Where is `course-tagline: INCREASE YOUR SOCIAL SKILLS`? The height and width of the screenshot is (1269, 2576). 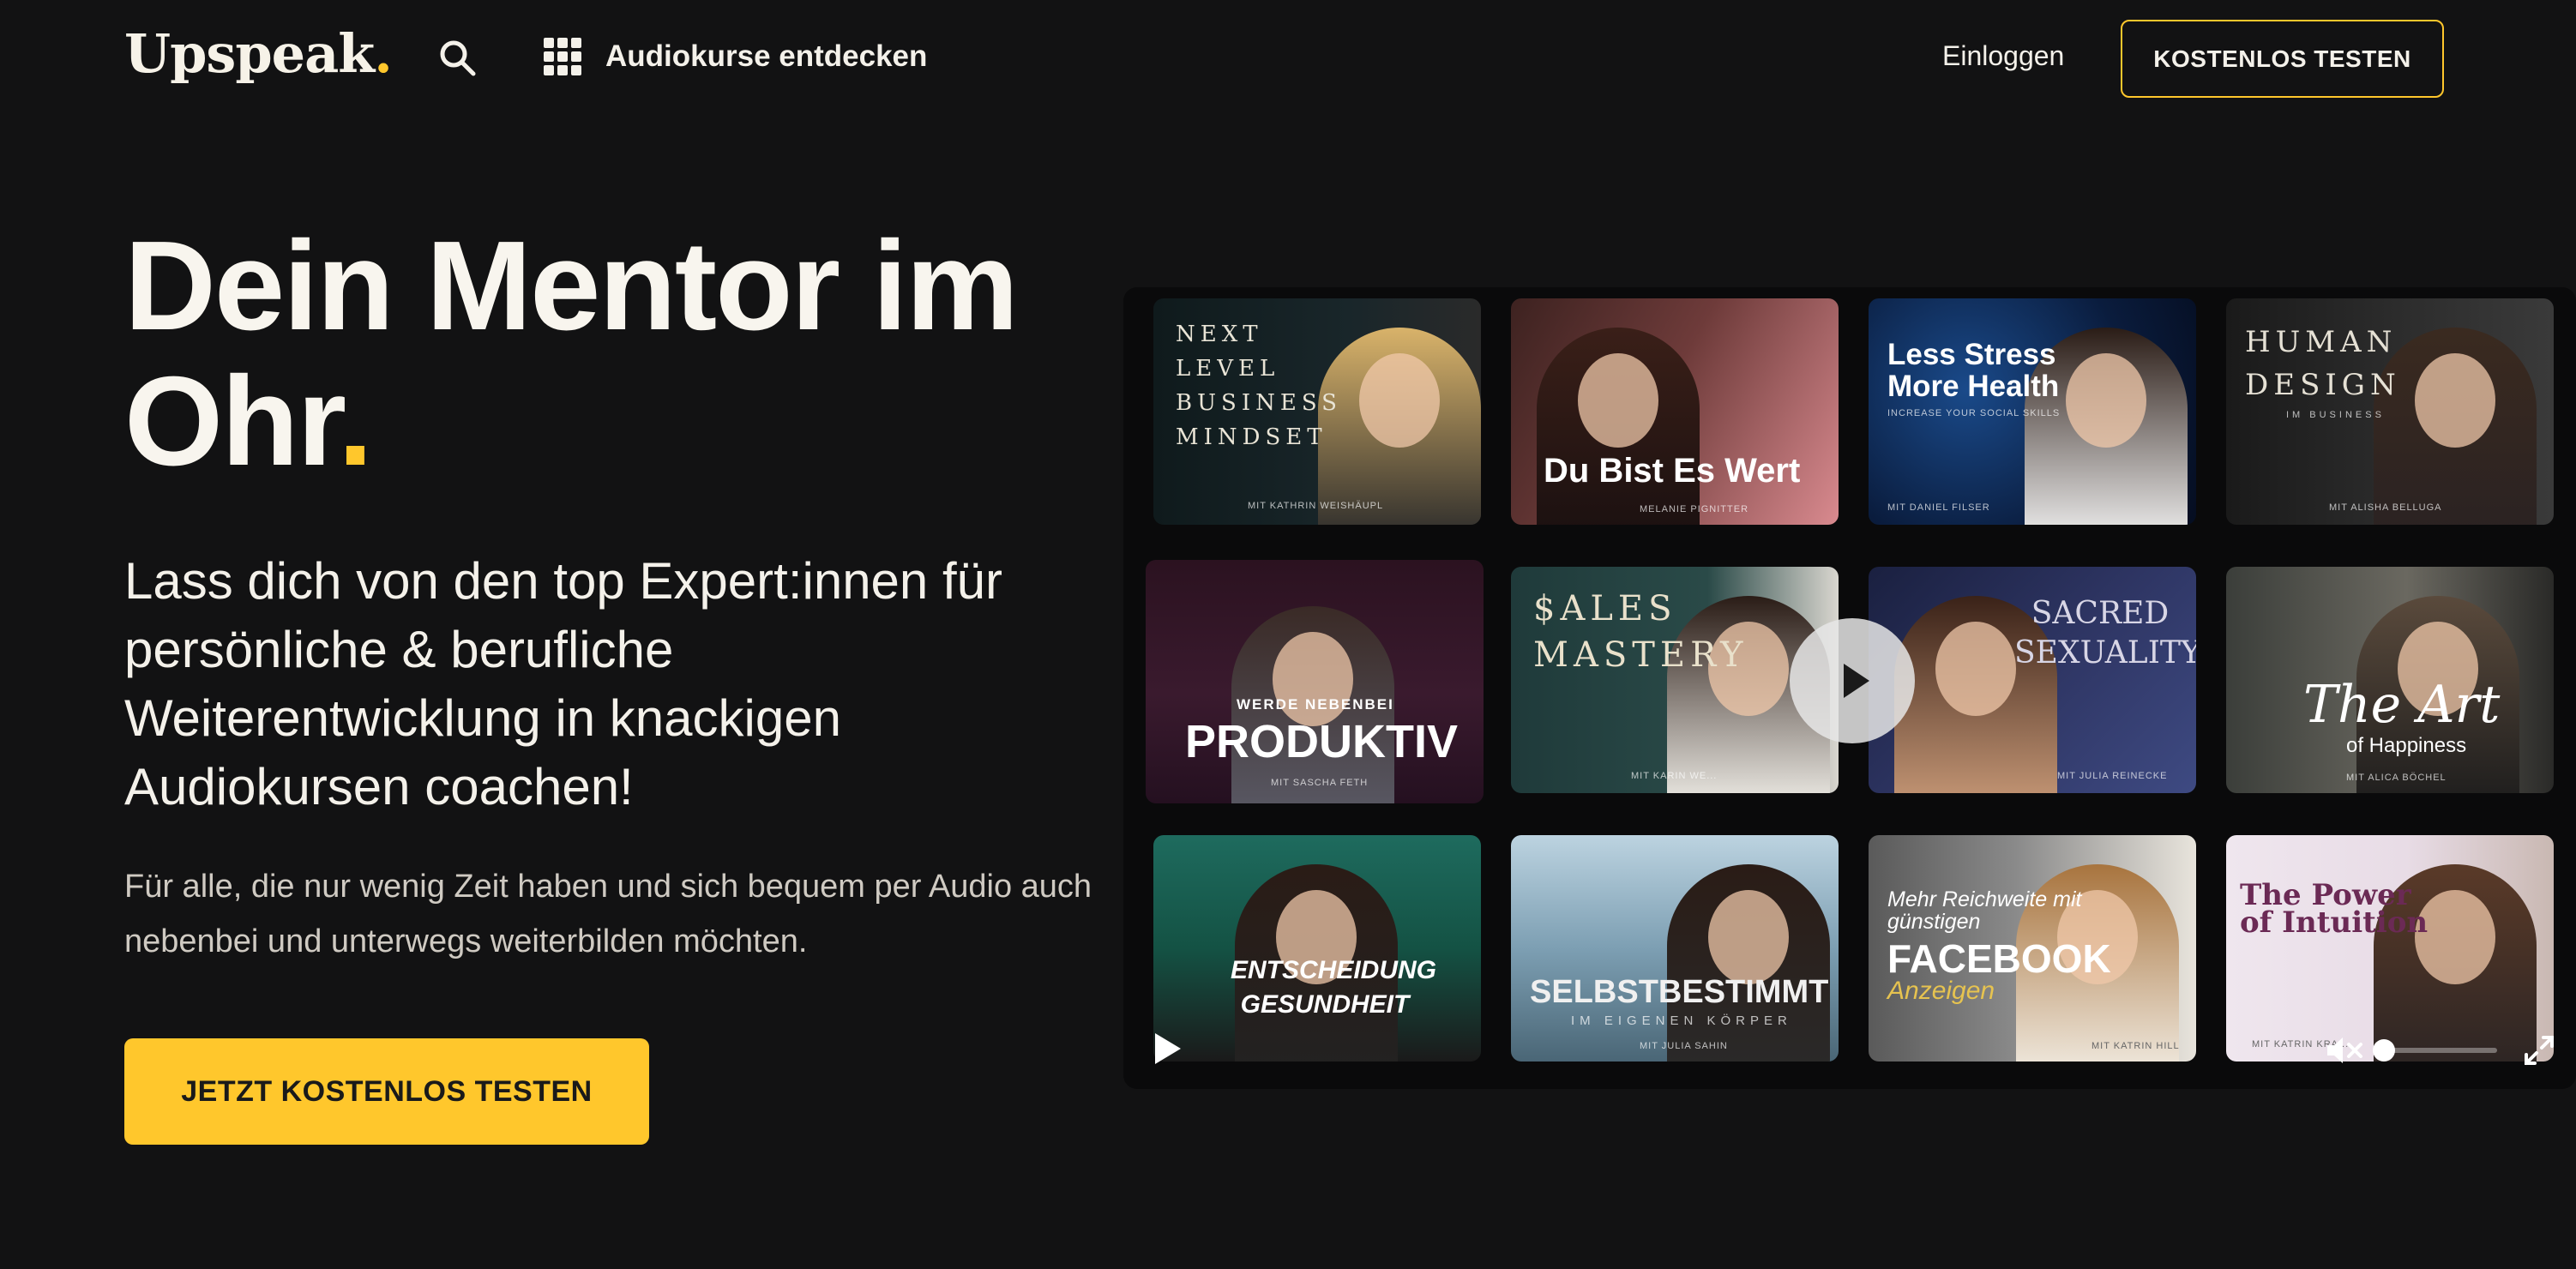
course-tagline: INCREASE YOUR SOCIAL SKILLS is located at coordinates (1974, 413).